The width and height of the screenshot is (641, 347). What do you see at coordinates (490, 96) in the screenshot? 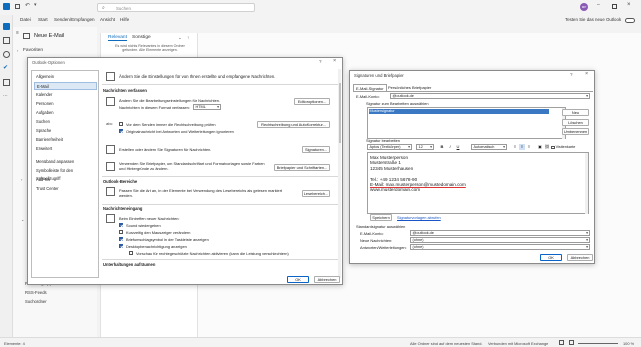
I see `account-select: @outlook.de` at bounding box center [490, 96].